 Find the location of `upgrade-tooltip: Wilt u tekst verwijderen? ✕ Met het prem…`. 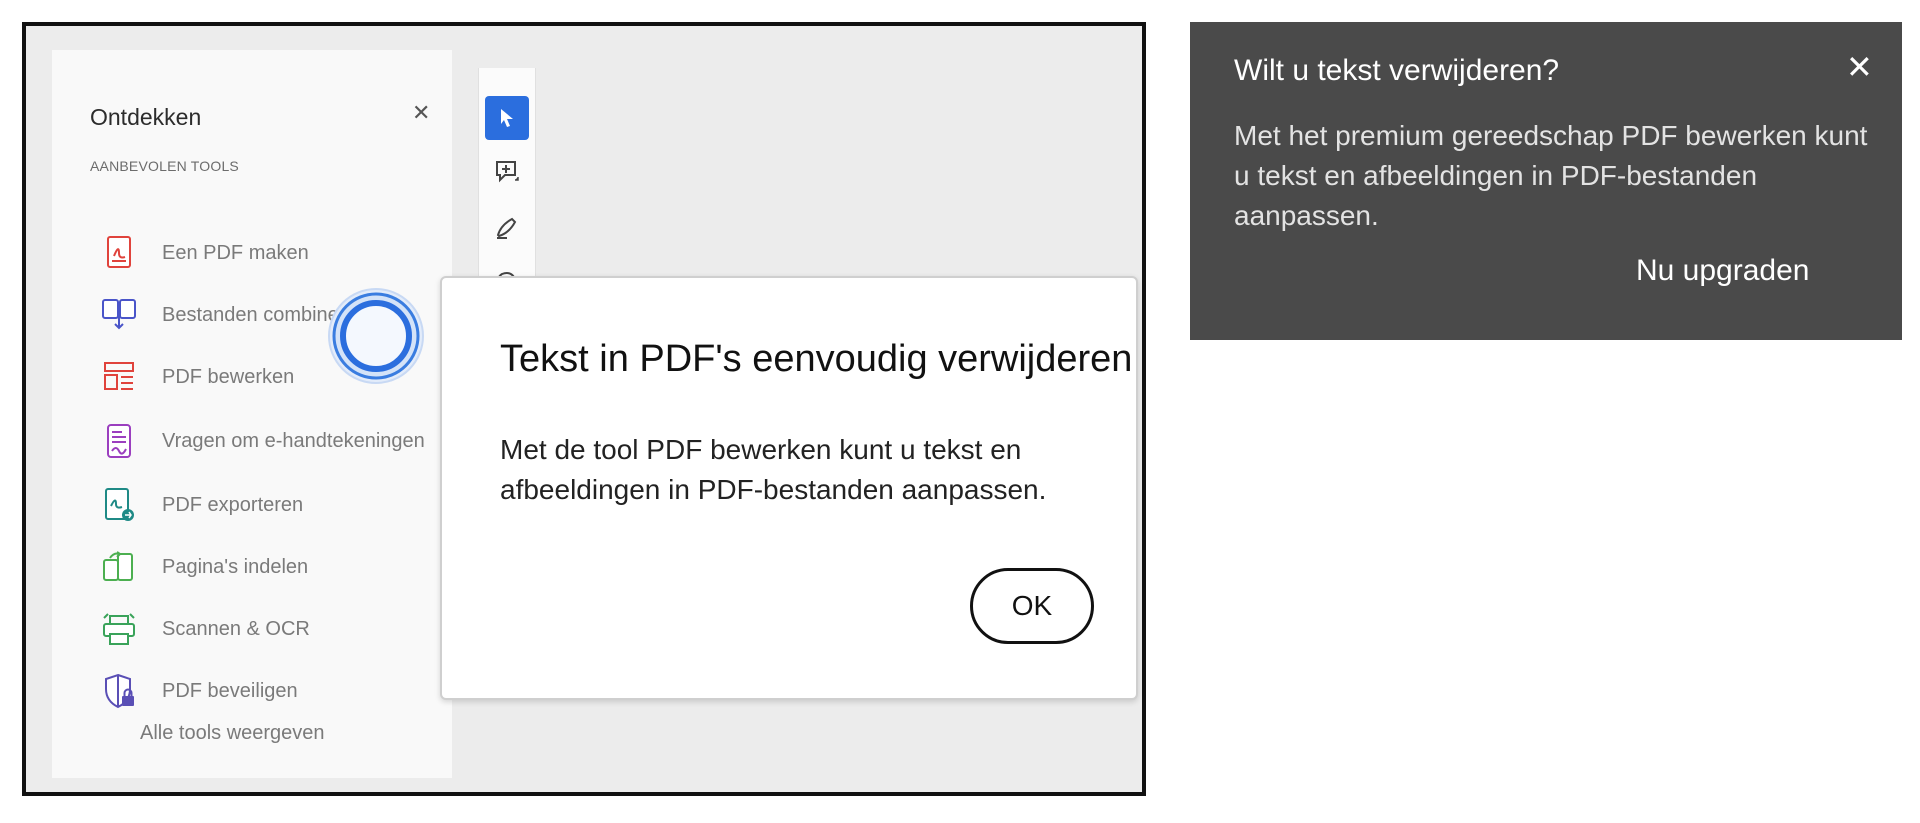

upgrade-tooltip: Wilt u tekst verwijderen? ✕ Met het prem… is located at coordinates (1546, 181).